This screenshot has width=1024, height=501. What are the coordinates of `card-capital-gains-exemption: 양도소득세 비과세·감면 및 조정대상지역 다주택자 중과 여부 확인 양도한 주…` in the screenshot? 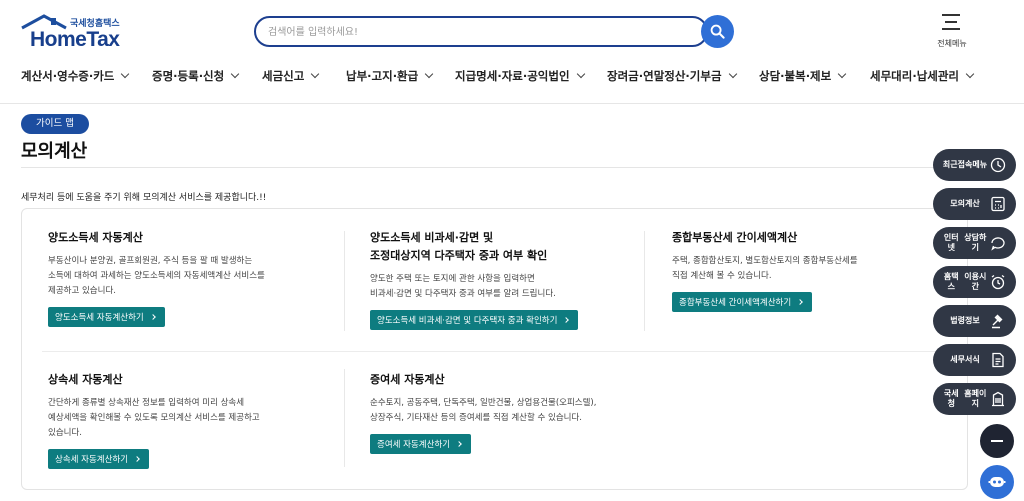 It's located at (474, 279).